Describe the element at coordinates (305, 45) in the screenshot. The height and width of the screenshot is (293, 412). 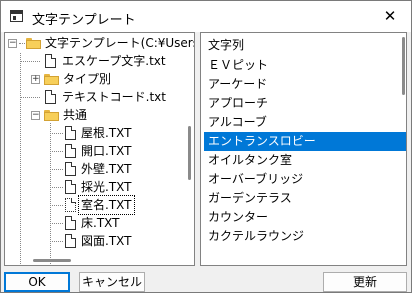
I see `list-item: 文字列` at that location.